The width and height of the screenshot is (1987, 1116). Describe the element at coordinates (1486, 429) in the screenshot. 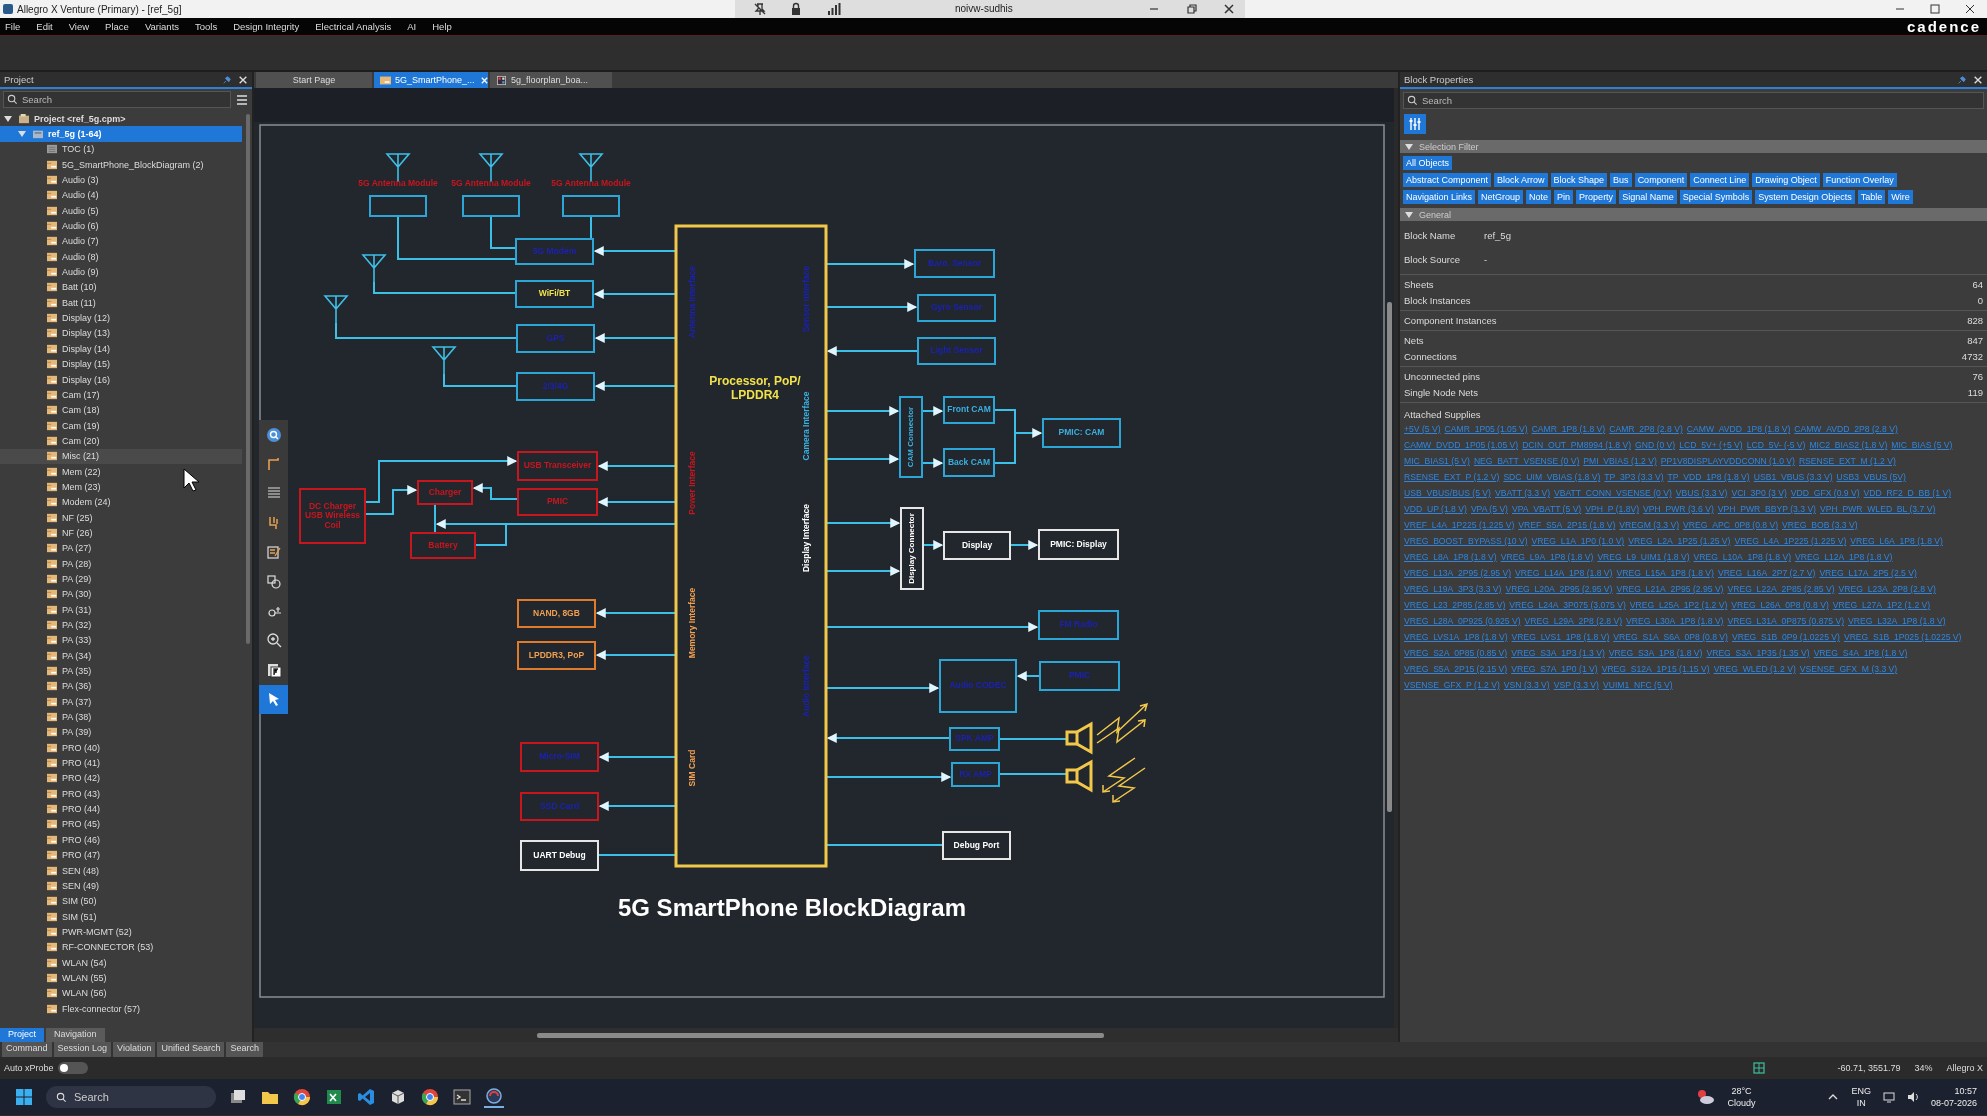

I see `supply-link: CAMR_1P05 (1.05 V)` at that location.